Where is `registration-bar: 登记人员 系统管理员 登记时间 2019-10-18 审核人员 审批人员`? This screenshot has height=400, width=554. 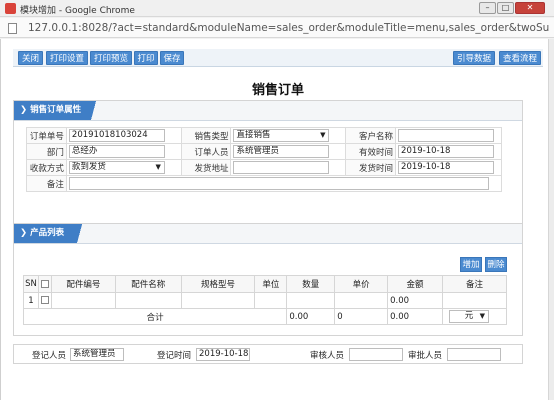 registration-bar: 登记人员 系统管理员 登记时间 2019-10-18 审核人员 审批人员 is located at coordinates (268, 354).